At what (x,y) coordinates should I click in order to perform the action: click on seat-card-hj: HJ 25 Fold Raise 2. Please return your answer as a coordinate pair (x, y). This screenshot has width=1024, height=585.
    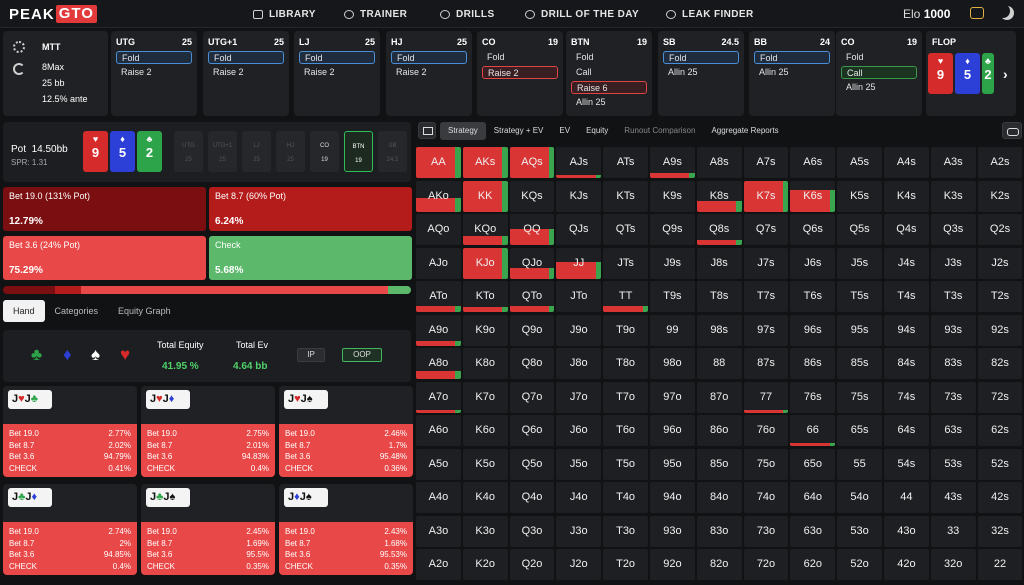
    Looking at the image, I should click on (429, 73).